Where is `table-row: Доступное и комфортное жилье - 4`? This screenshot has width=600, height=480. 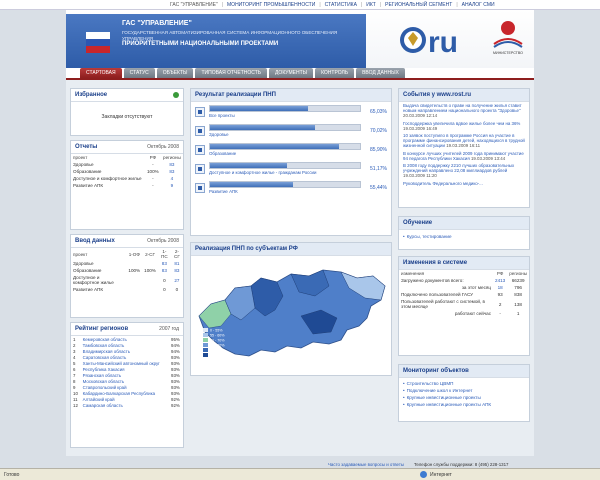 table-row: Доступное и комфортное жилье - 4 is located at coordinates (123, 178).